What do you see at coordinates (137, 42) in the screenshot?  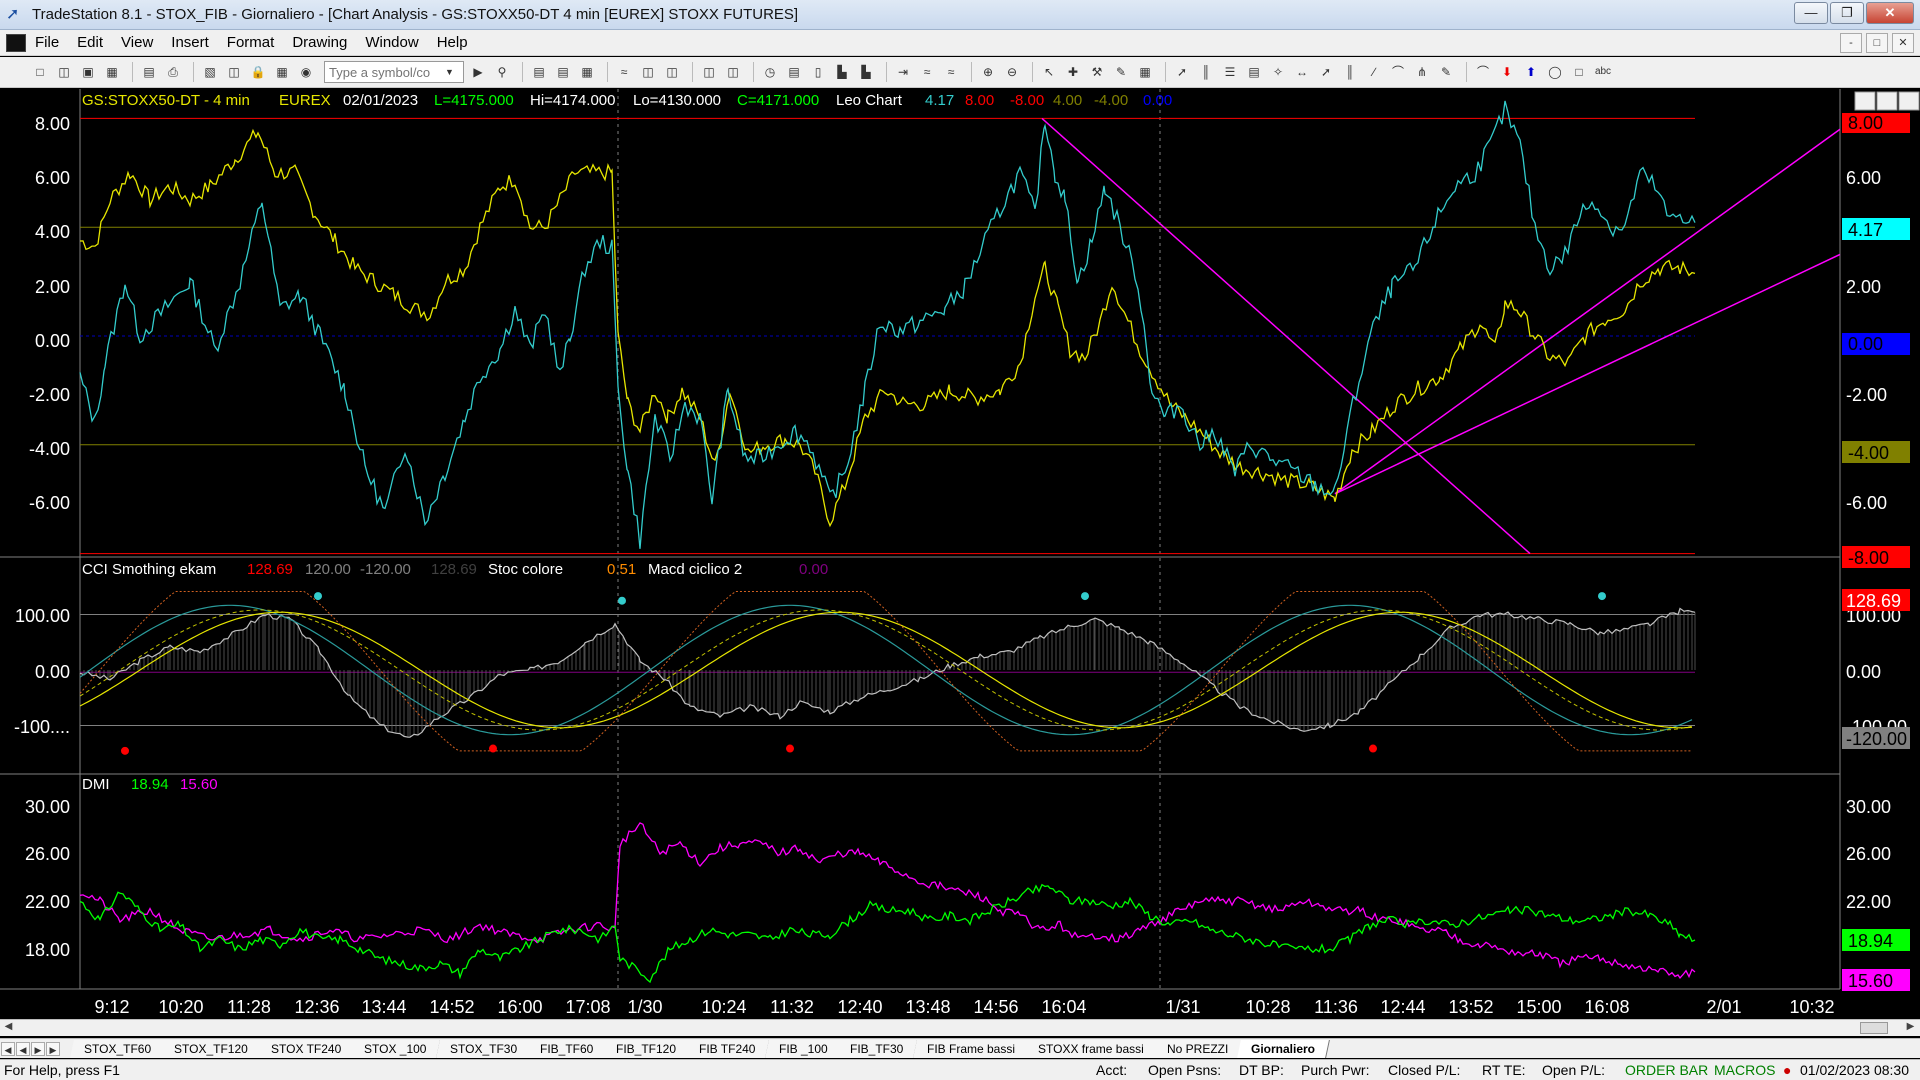 I see `menu-view: View` at bounding box center [137, 42].